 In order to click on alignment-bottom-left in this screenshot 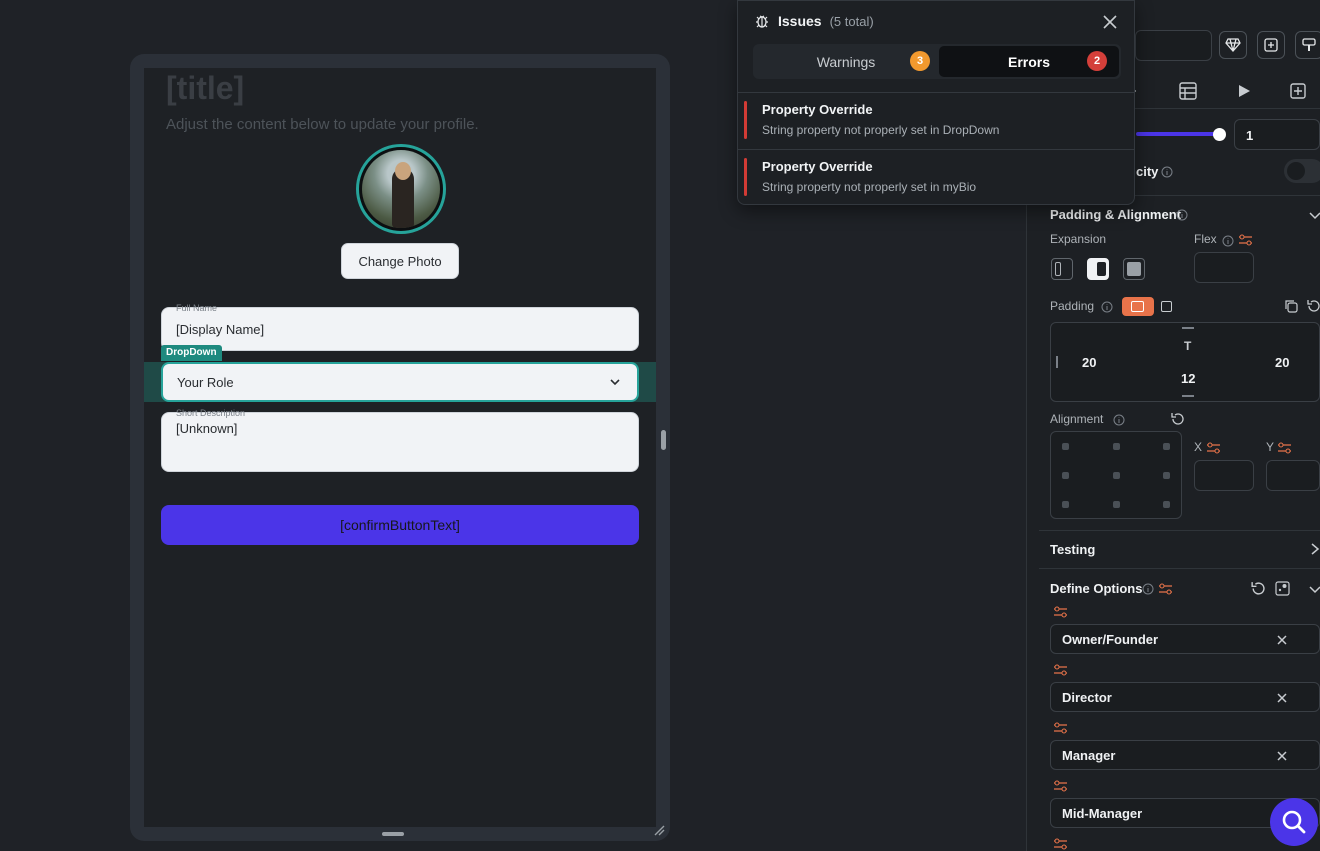, I will do `click(1065, 504)`.